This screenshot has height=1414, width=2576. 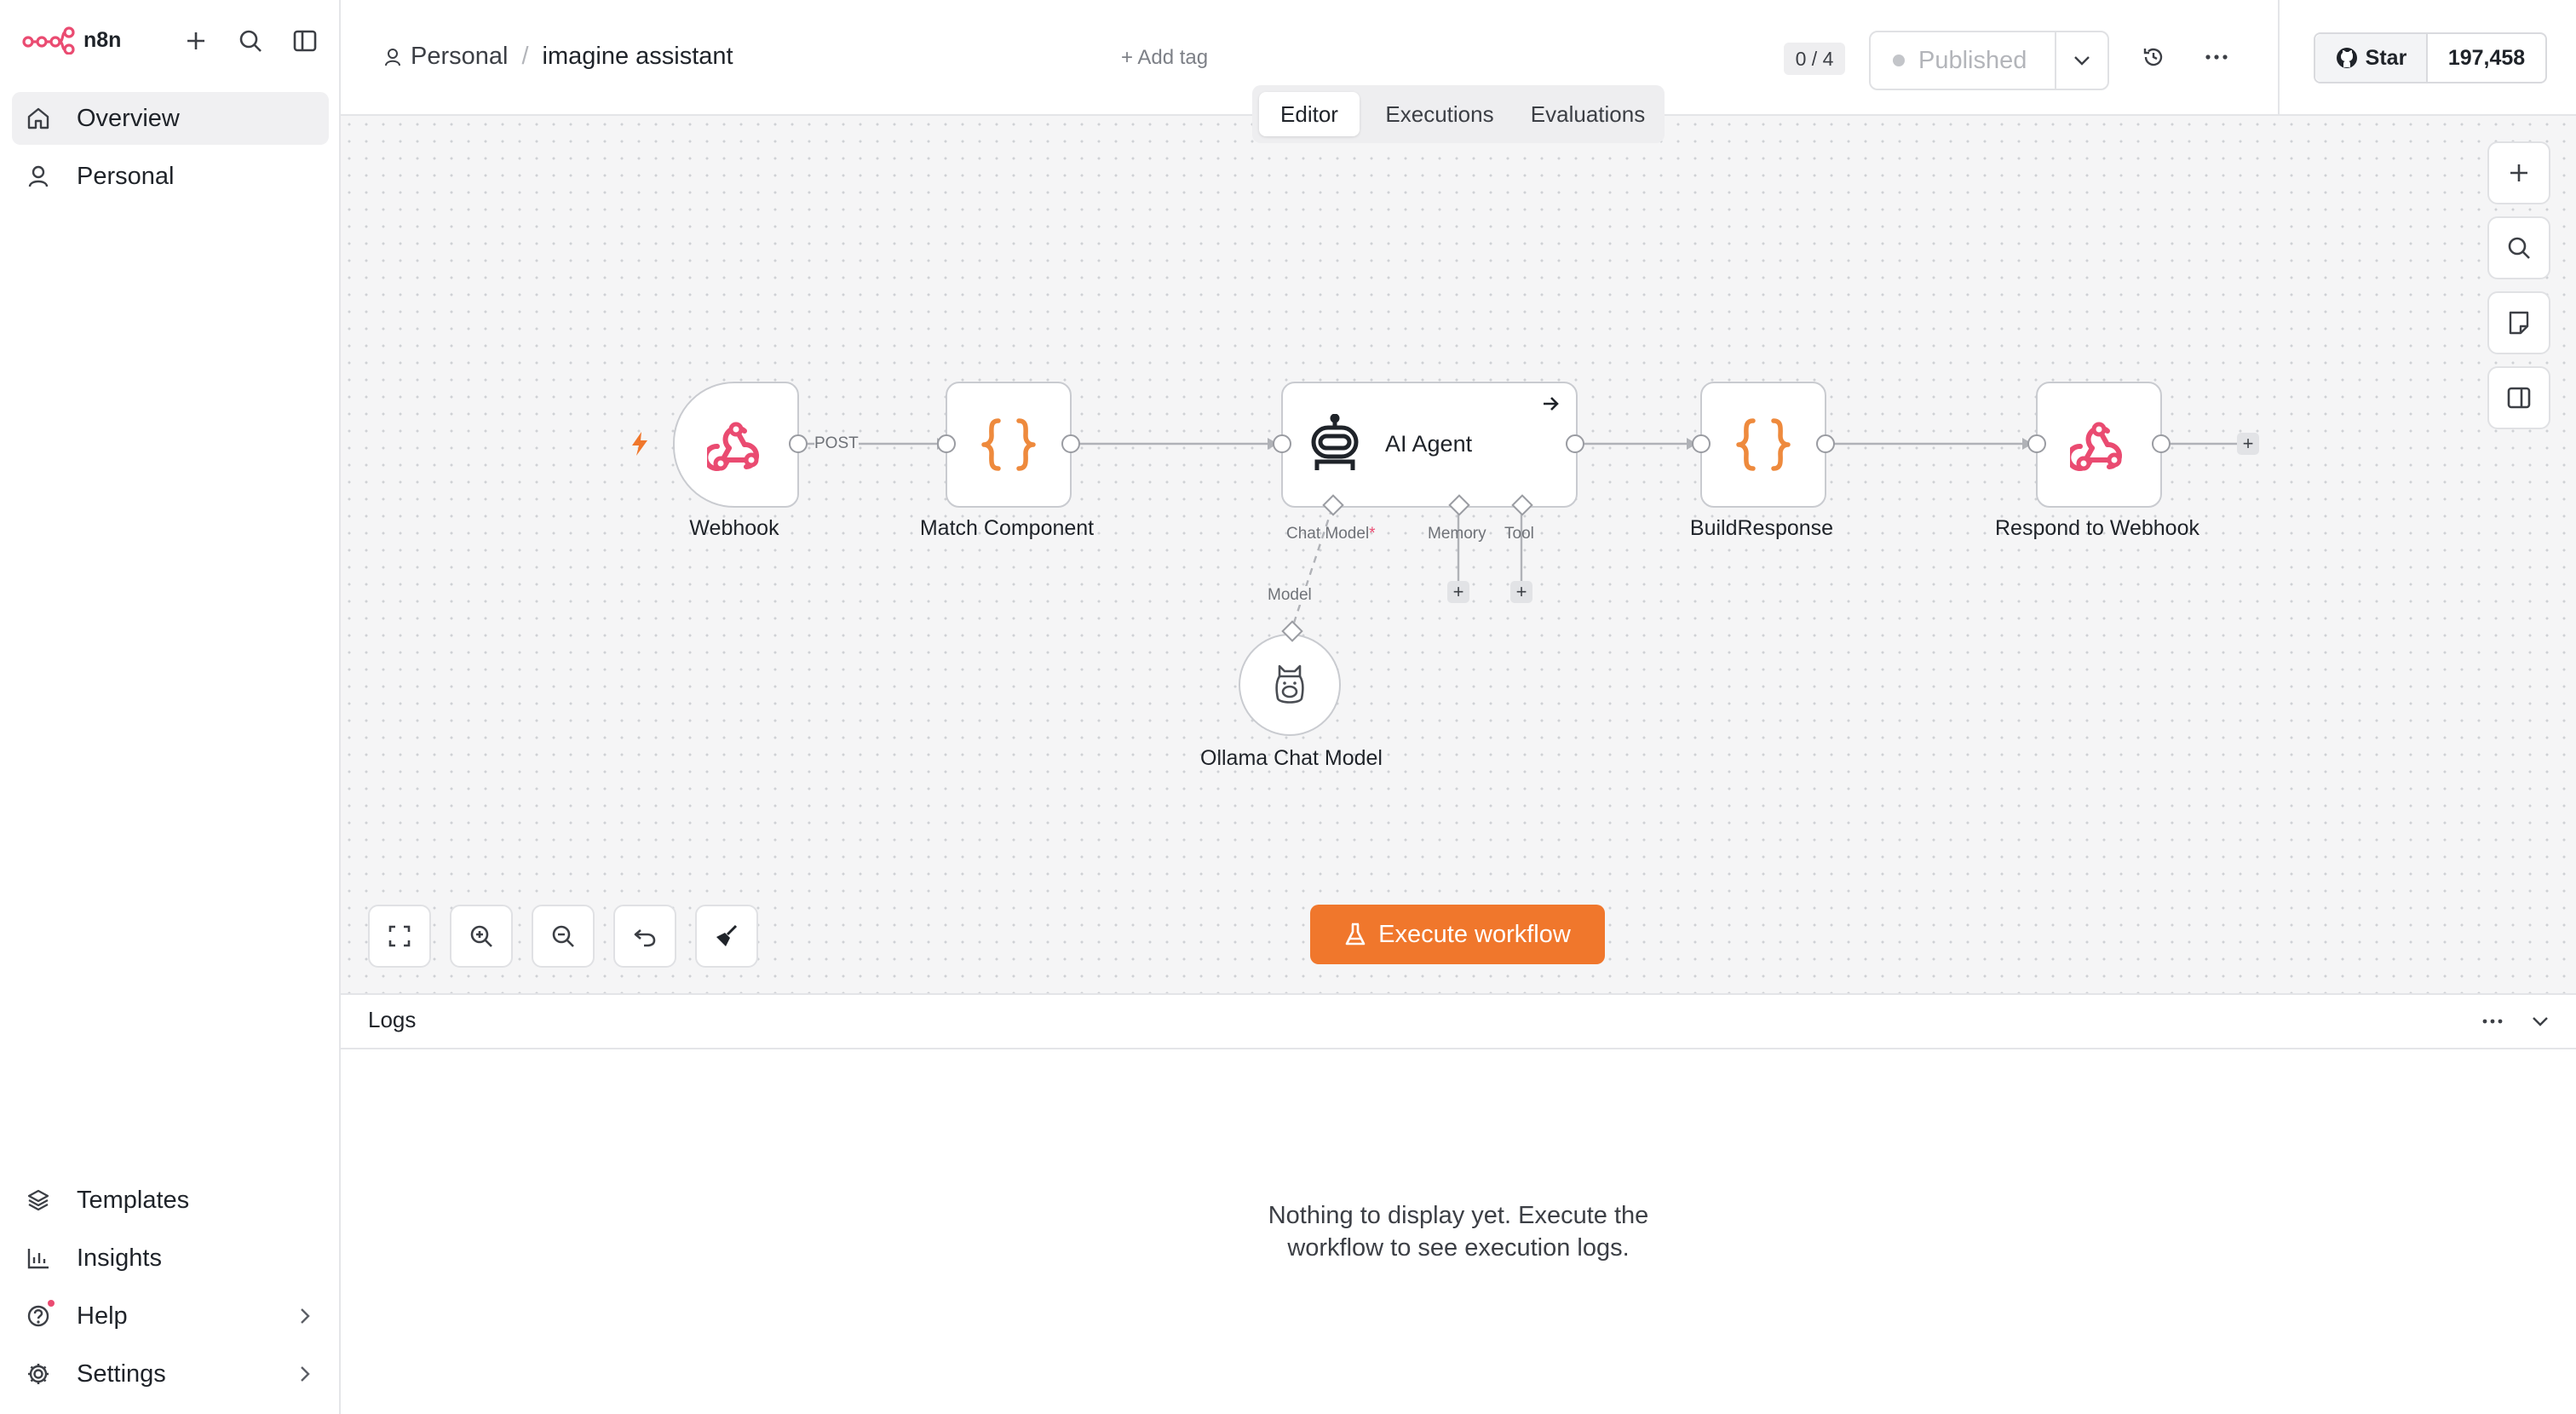 What do you see at coordinates (1458, 934) in the screenshot?
I see `execute-workflow-button: Execute workflow` at bounding box center [1458, 934].